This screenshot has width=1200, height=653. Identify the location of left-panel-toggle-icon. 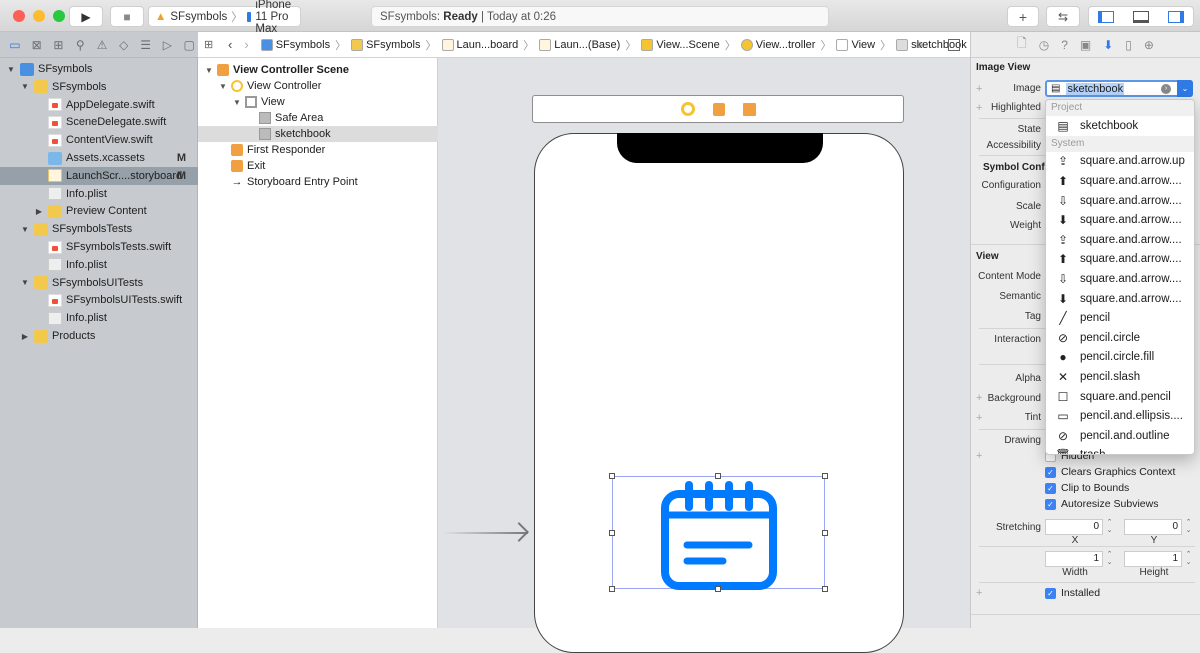
(1106, 16).